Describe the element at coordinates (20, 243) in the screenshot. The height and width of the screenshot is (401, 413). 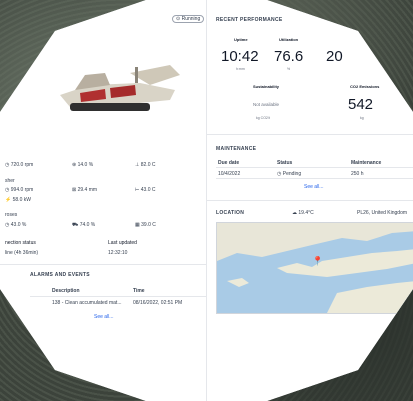
I see `connection-status-label: nection status` at that location.